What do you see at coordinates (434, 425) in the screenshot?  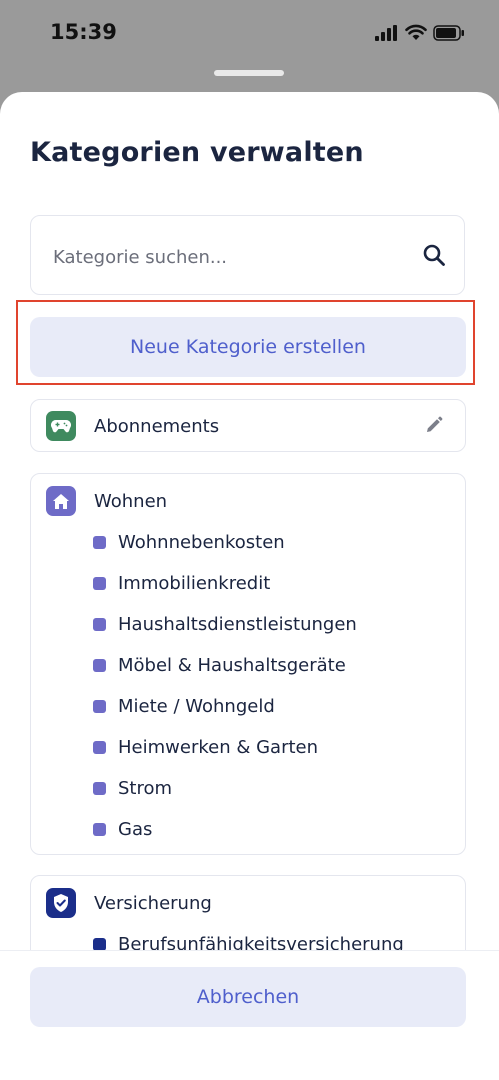 I see `pencil-icon` at bounding box center [434, 425].